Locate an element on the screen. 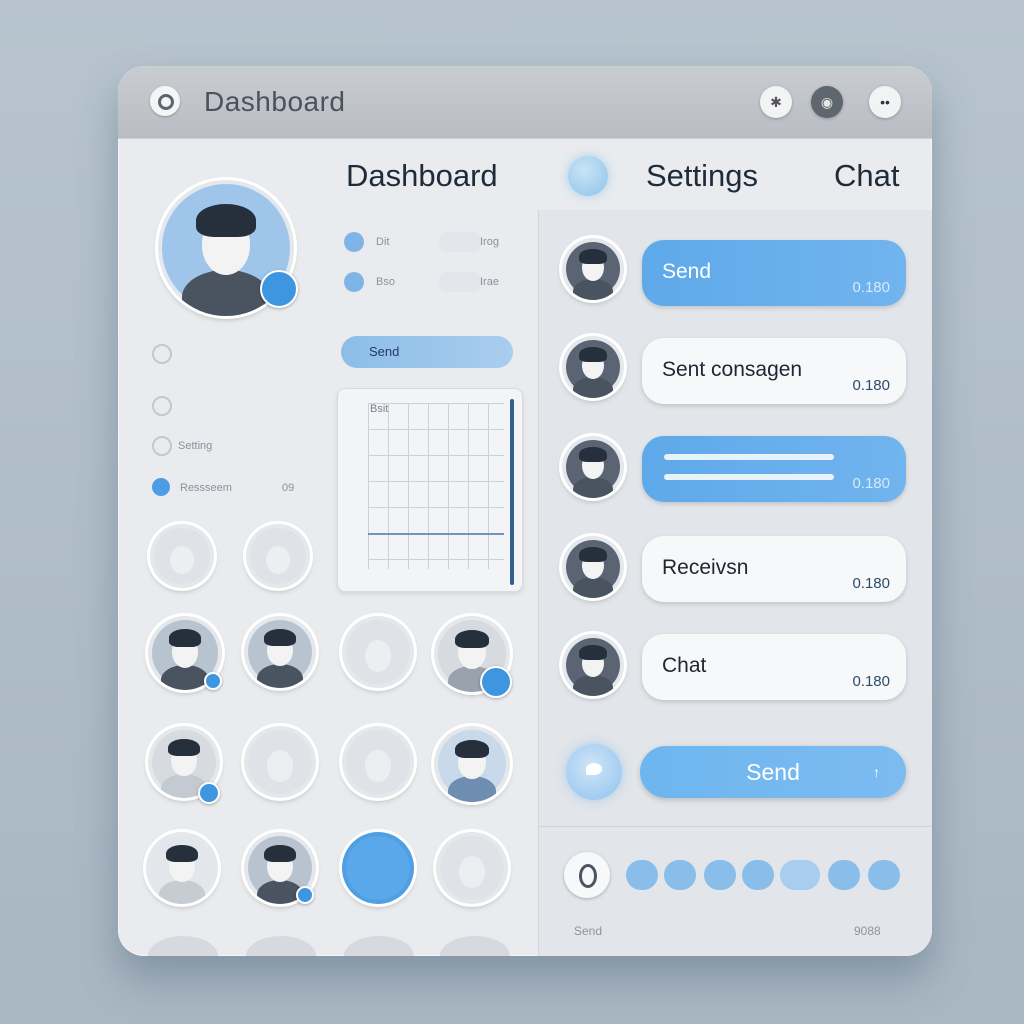 The height and width of the screenshot is (1024, 1024). message-text: Send is located at coordinates (687, 271).